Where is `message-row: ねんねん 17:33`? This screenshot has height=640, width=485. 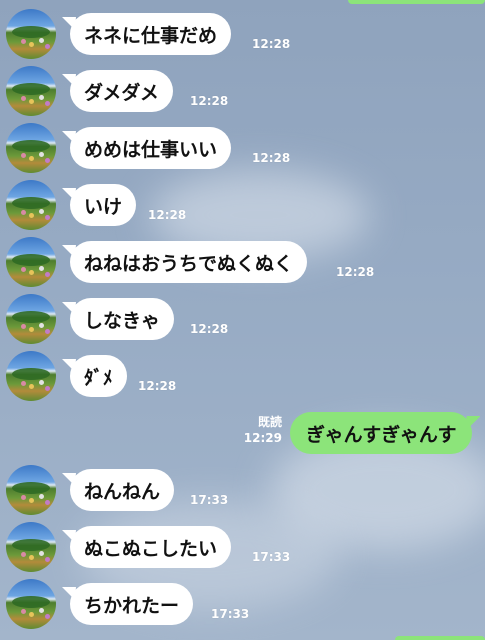
message-row: ねんねん 17:33 is located at coordinates (242, 490).